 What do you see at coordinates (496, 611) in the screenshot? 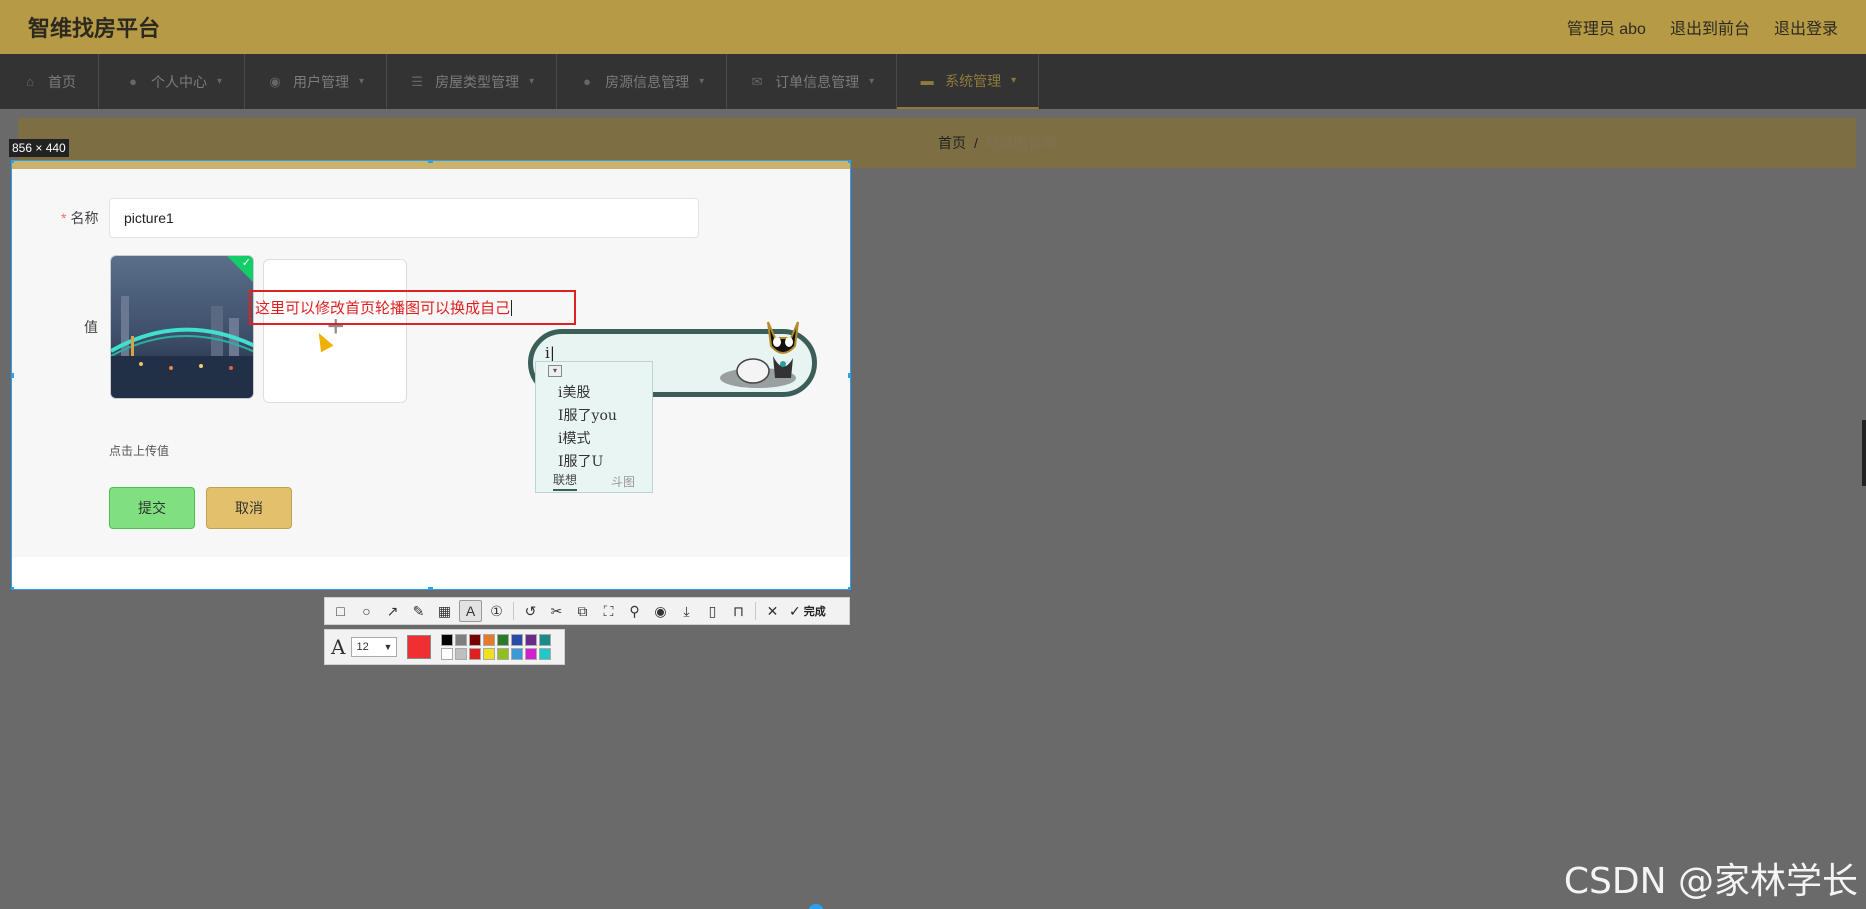
I see `number-marker-icon: ①` at bounding box center [496, 611].